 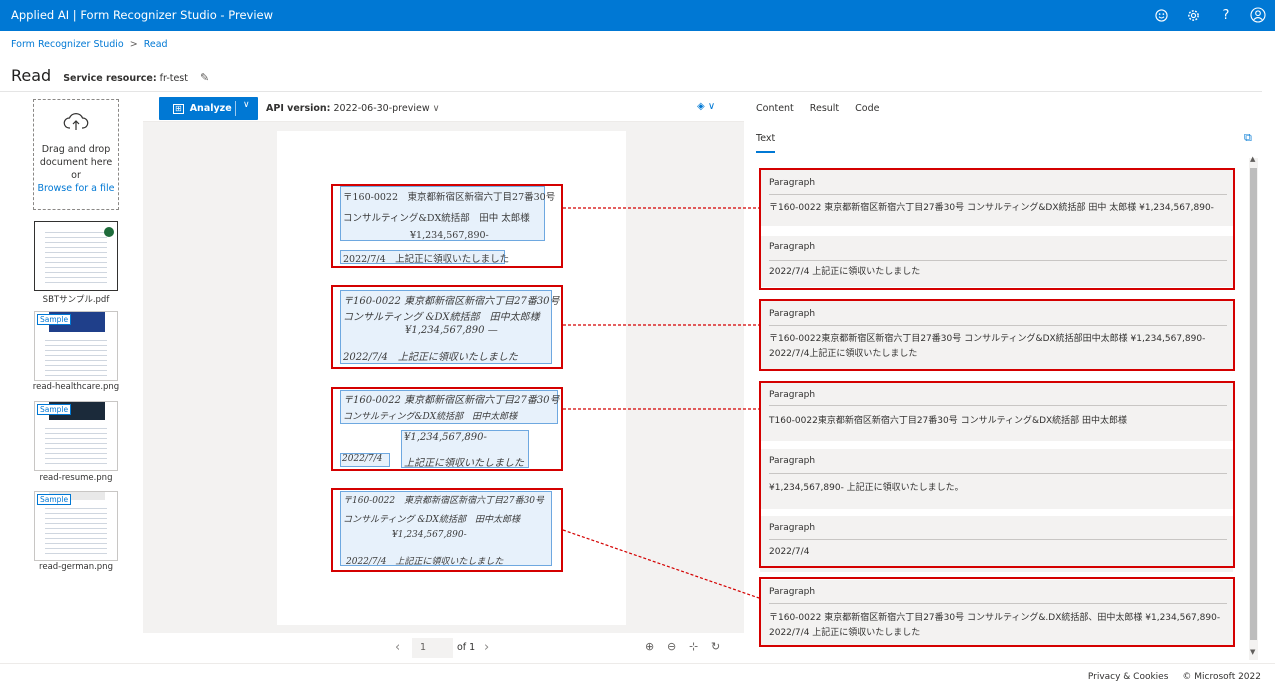 What do you see at coordinates (1248, 138) in the screenshot?
I see `copy-icon: ⧉` at bounding box center [1248, 138].